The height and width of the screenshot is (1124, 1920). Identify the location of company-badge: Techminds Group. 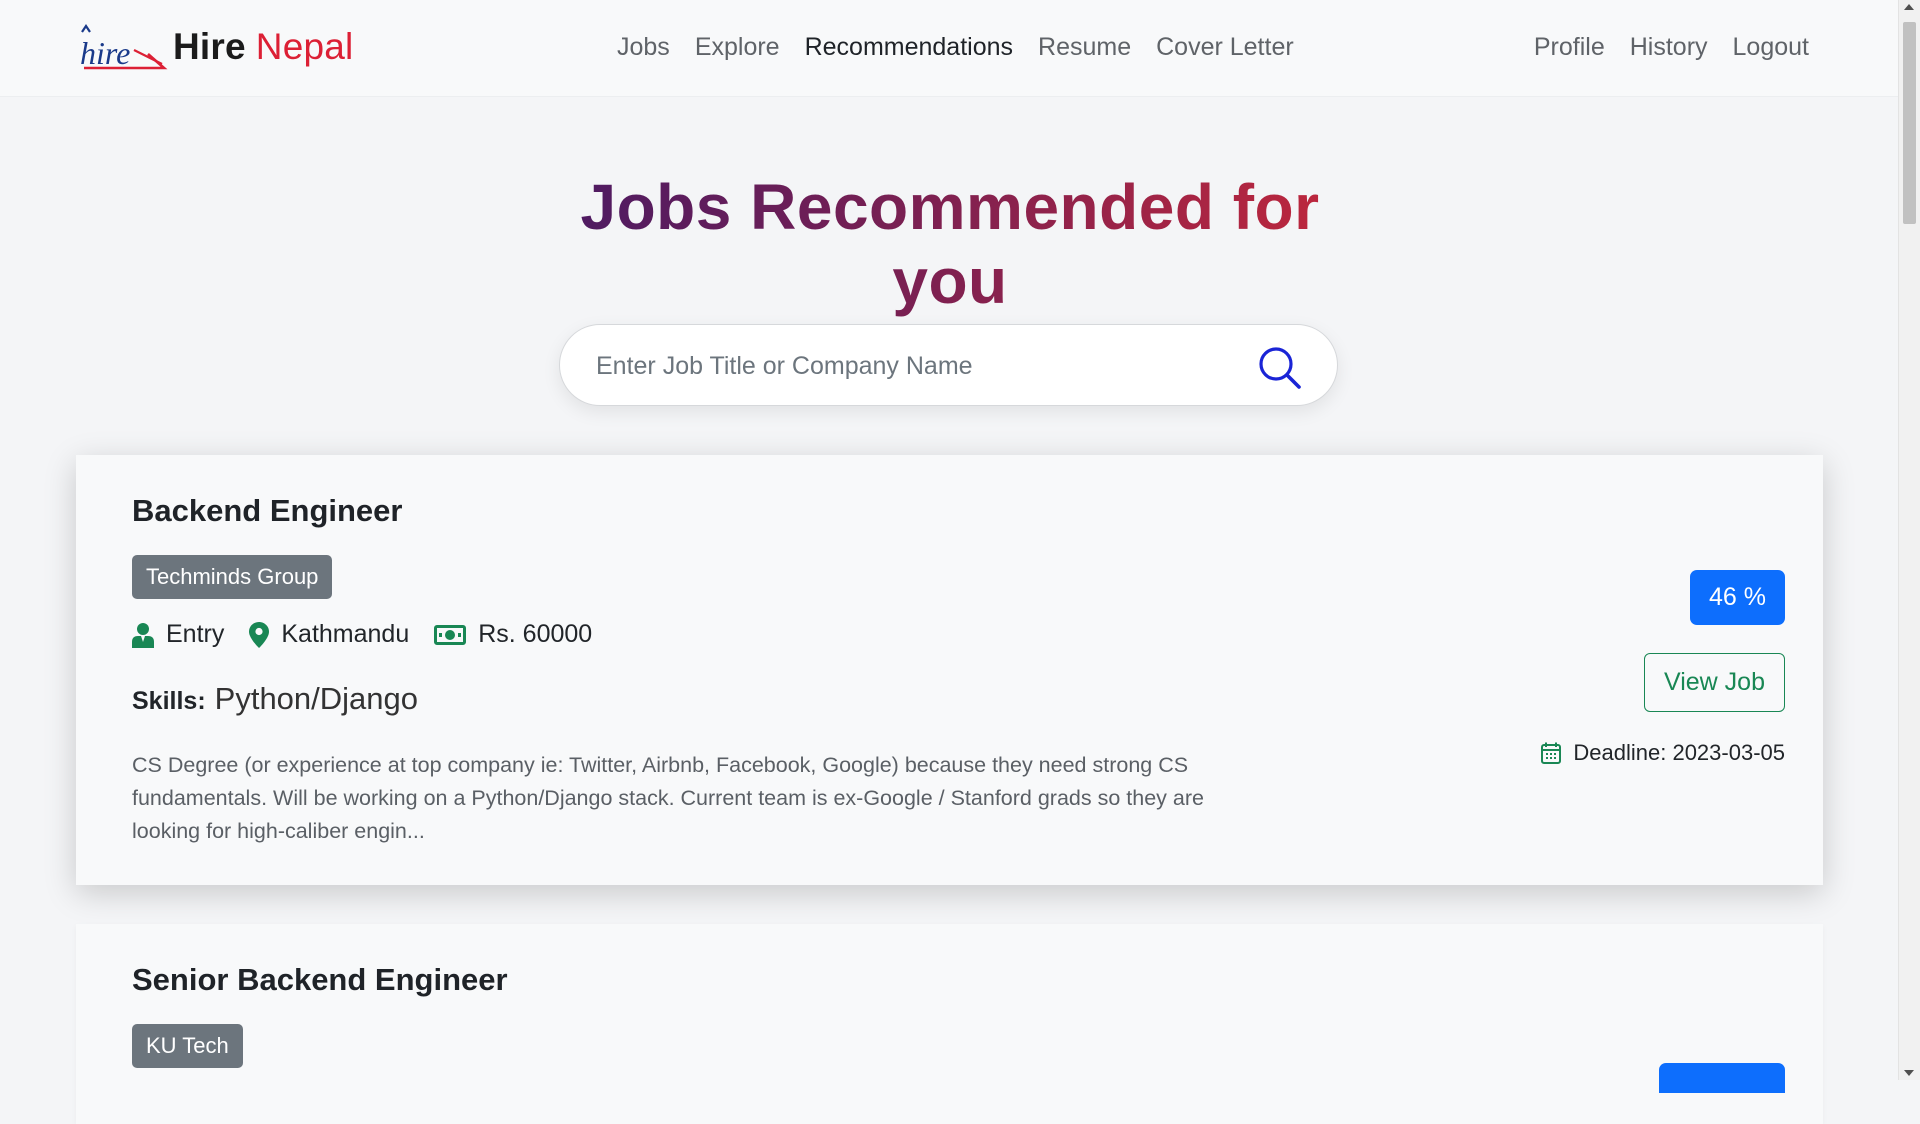
(232, 577).